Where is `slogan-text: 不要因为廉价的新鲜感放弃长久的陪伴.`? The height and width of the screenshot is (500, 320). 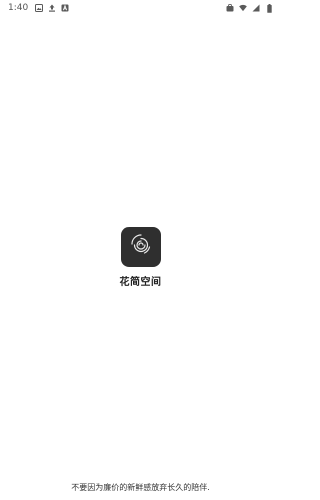
slogan-text: 不要因为廉价的新鲜感放弃长久的陪伴. is located at coordinates (140, 487).